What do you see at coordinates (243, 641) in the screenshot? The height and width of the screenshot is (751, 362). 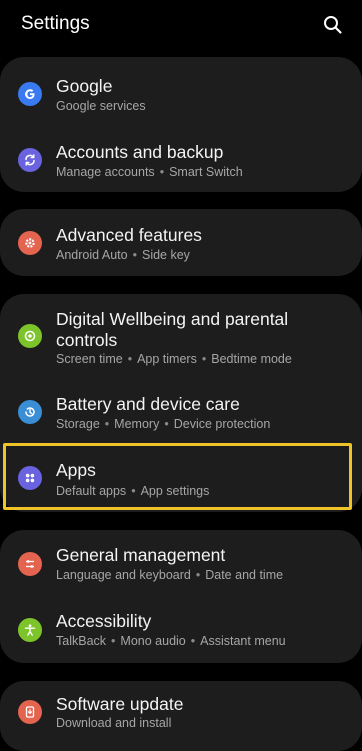 I see `subtitle-part: Assistant menu` at bounding box center [243, 641].